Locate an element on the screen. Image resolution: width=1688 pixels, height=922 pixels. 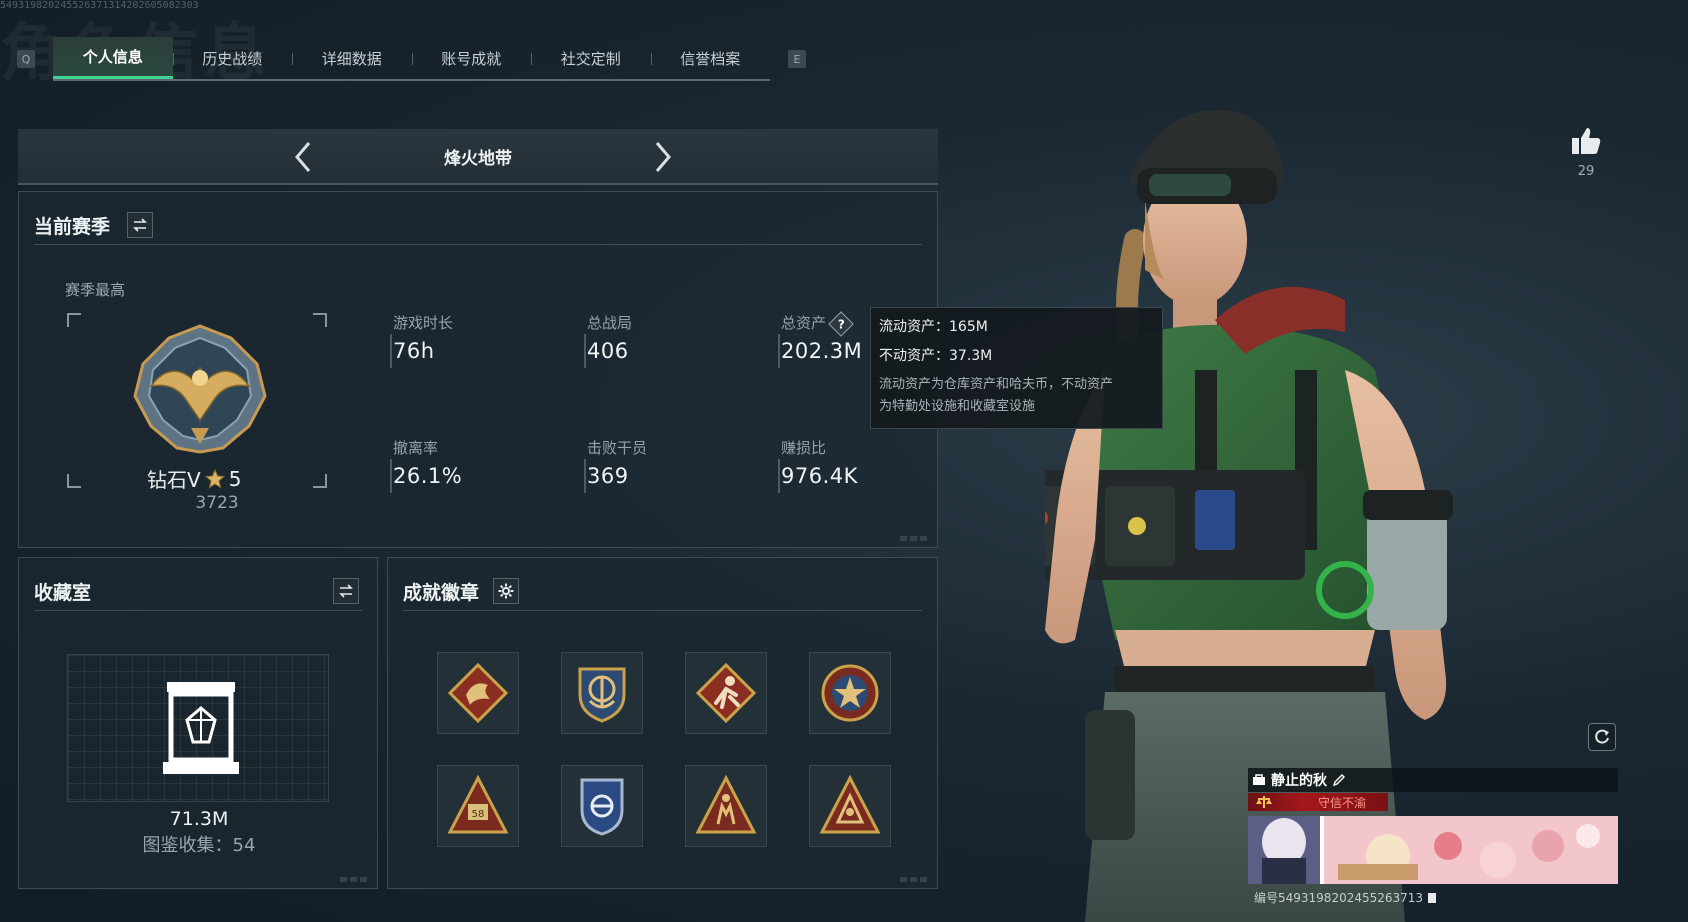
shield-badge-icon is located at coordinates (602, 807).